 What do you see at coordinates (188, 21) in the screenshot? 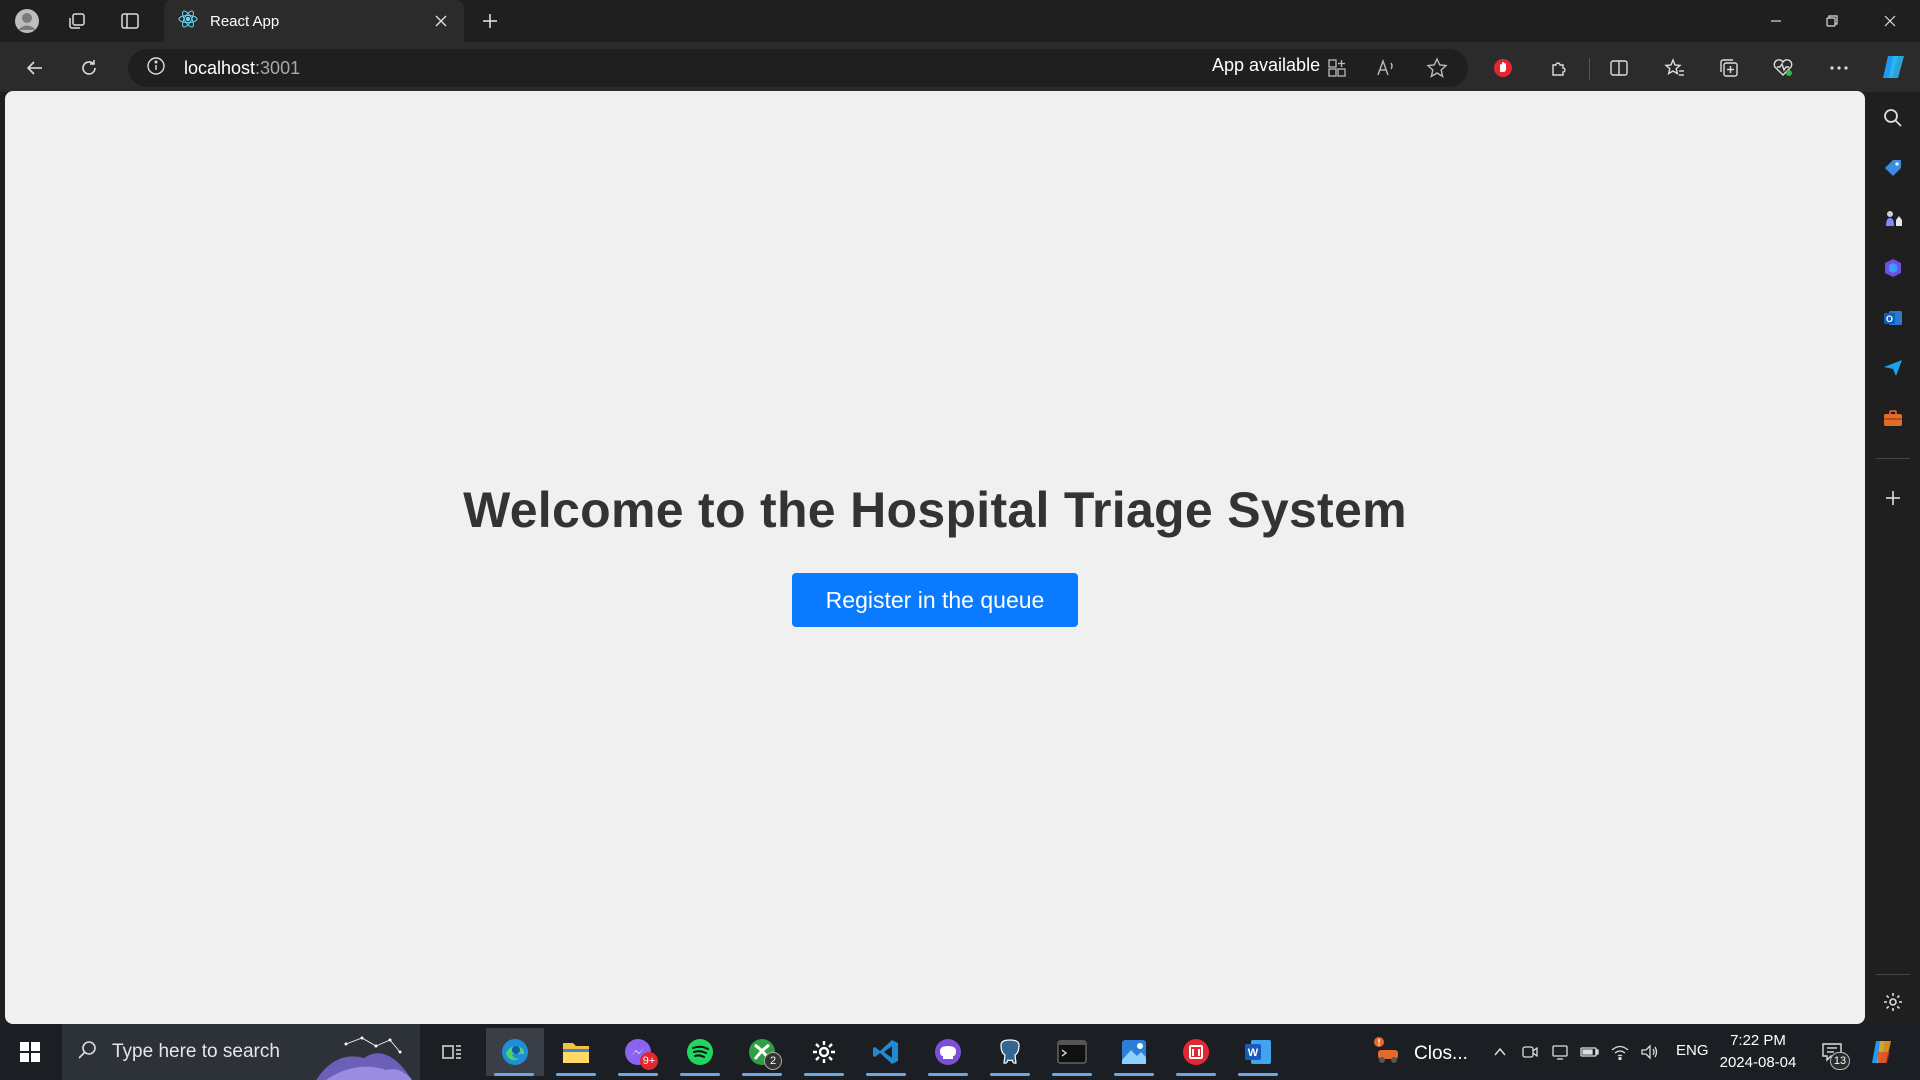
I see `react-logo-icon` at bounding box center [188, 21].